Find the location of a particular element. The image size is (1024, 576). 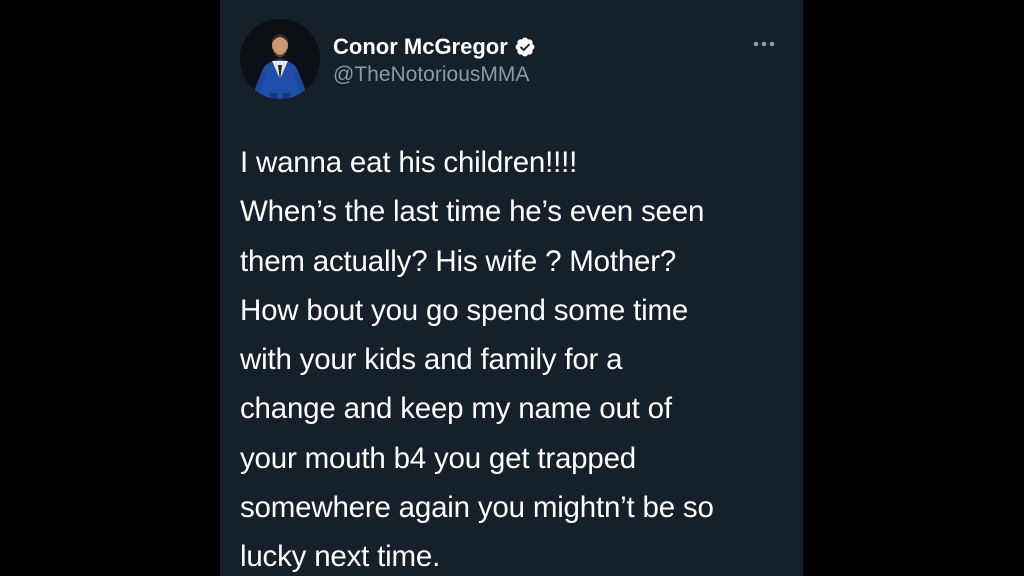

tweet-text-line: your mouth b4 you get trapped is located at coordinates (438, 458).